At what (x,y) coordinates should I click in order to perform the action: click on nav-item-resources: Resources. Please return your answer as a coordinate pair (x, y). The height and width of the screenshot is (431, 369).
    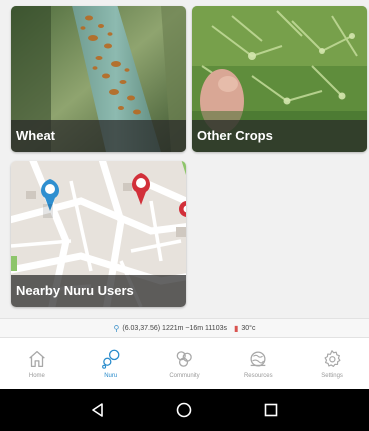
    Looking at the image, I should click on (258, 363).